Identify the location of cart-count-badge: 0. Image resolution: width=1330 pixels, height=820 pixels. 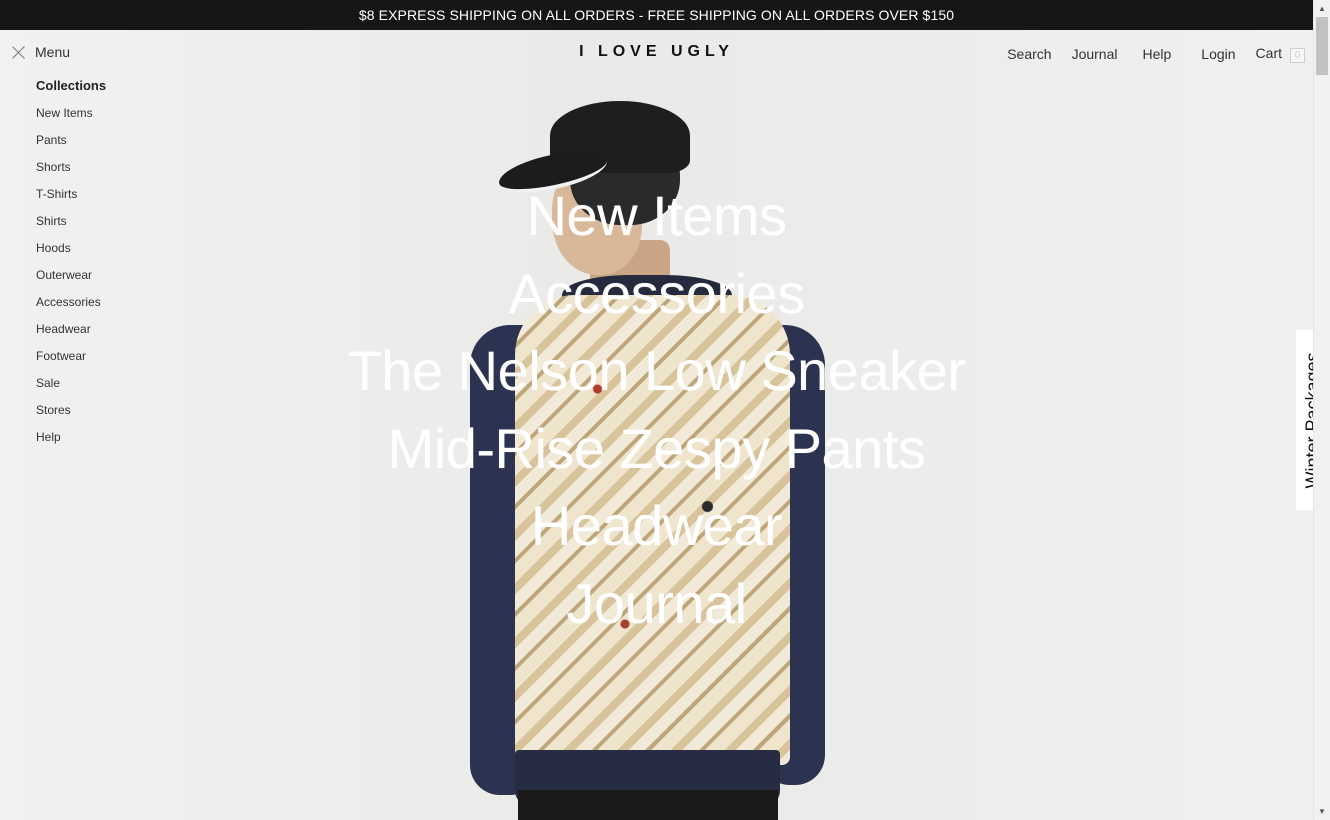
(1297, 55).